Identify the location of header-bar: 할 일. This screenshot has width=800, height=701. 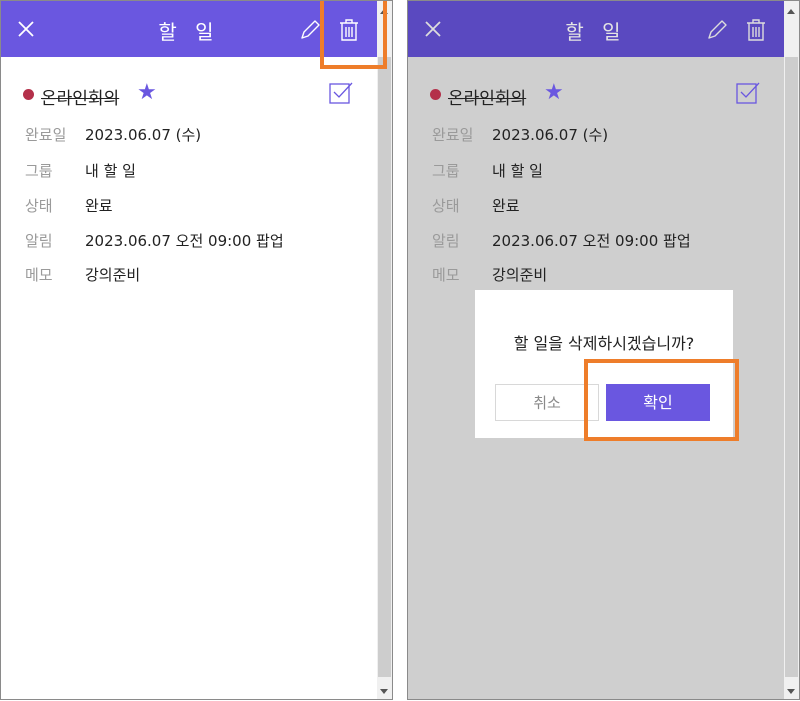
(596, 29).